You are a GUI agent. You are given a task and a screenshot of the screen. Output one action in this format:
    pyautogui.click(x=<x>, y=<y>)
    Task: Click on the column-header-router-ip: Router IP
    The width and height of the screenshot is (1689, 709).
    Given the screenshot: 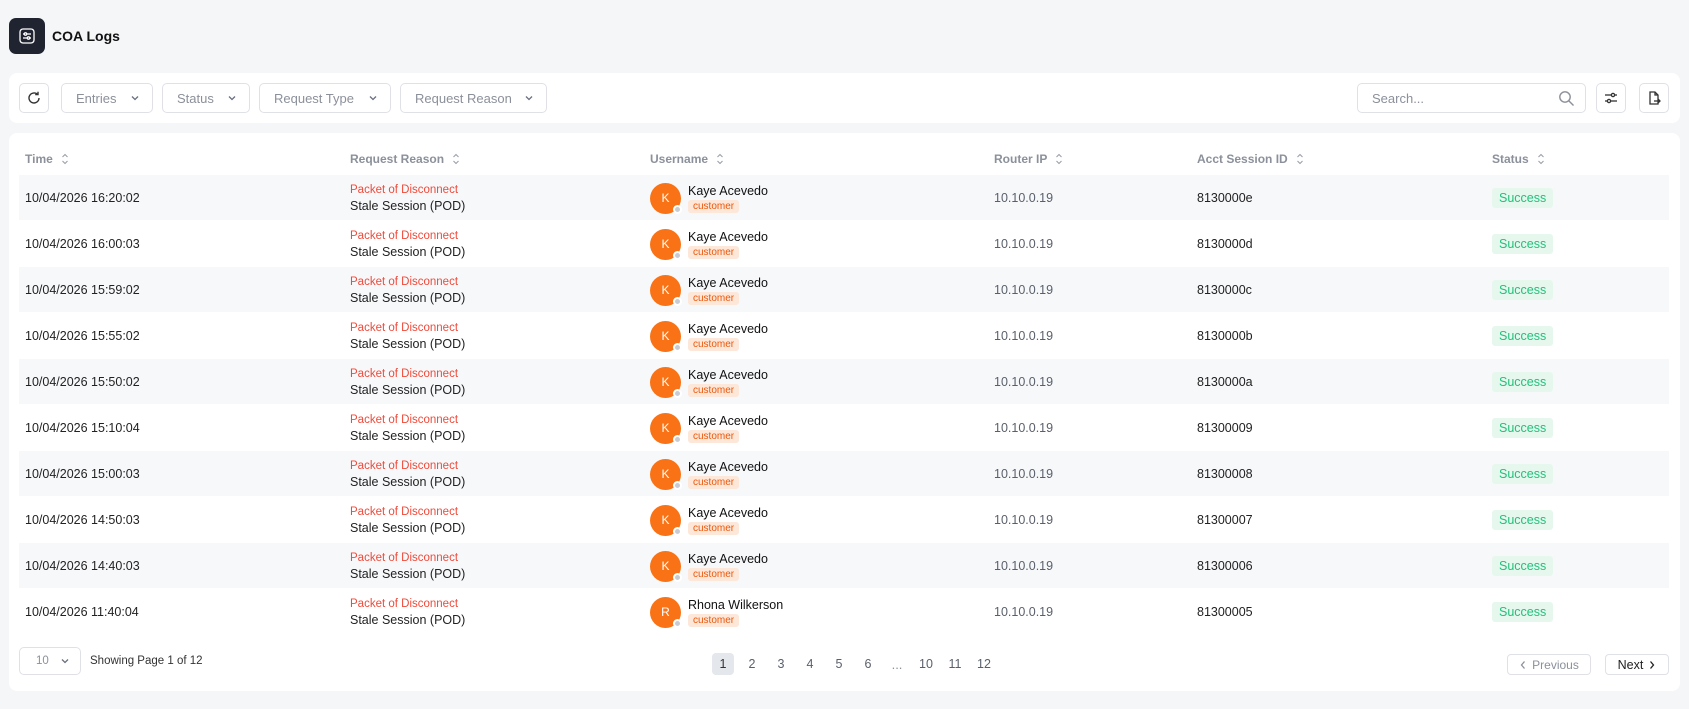 What is the action you would take?
    pyautogui.click(x=1028, y=159)
    